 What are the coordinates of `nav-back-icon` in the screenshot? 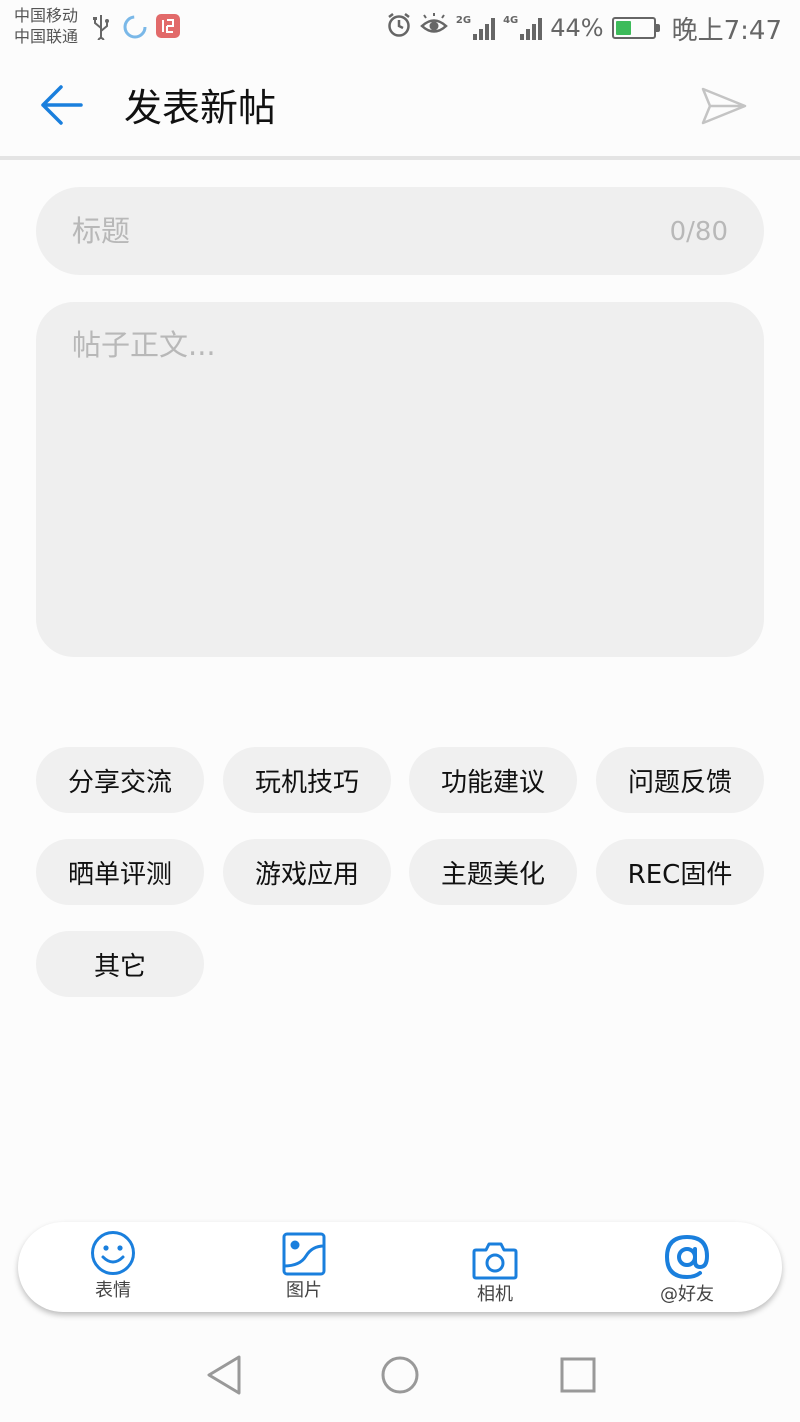 It's located at (223, 1377).